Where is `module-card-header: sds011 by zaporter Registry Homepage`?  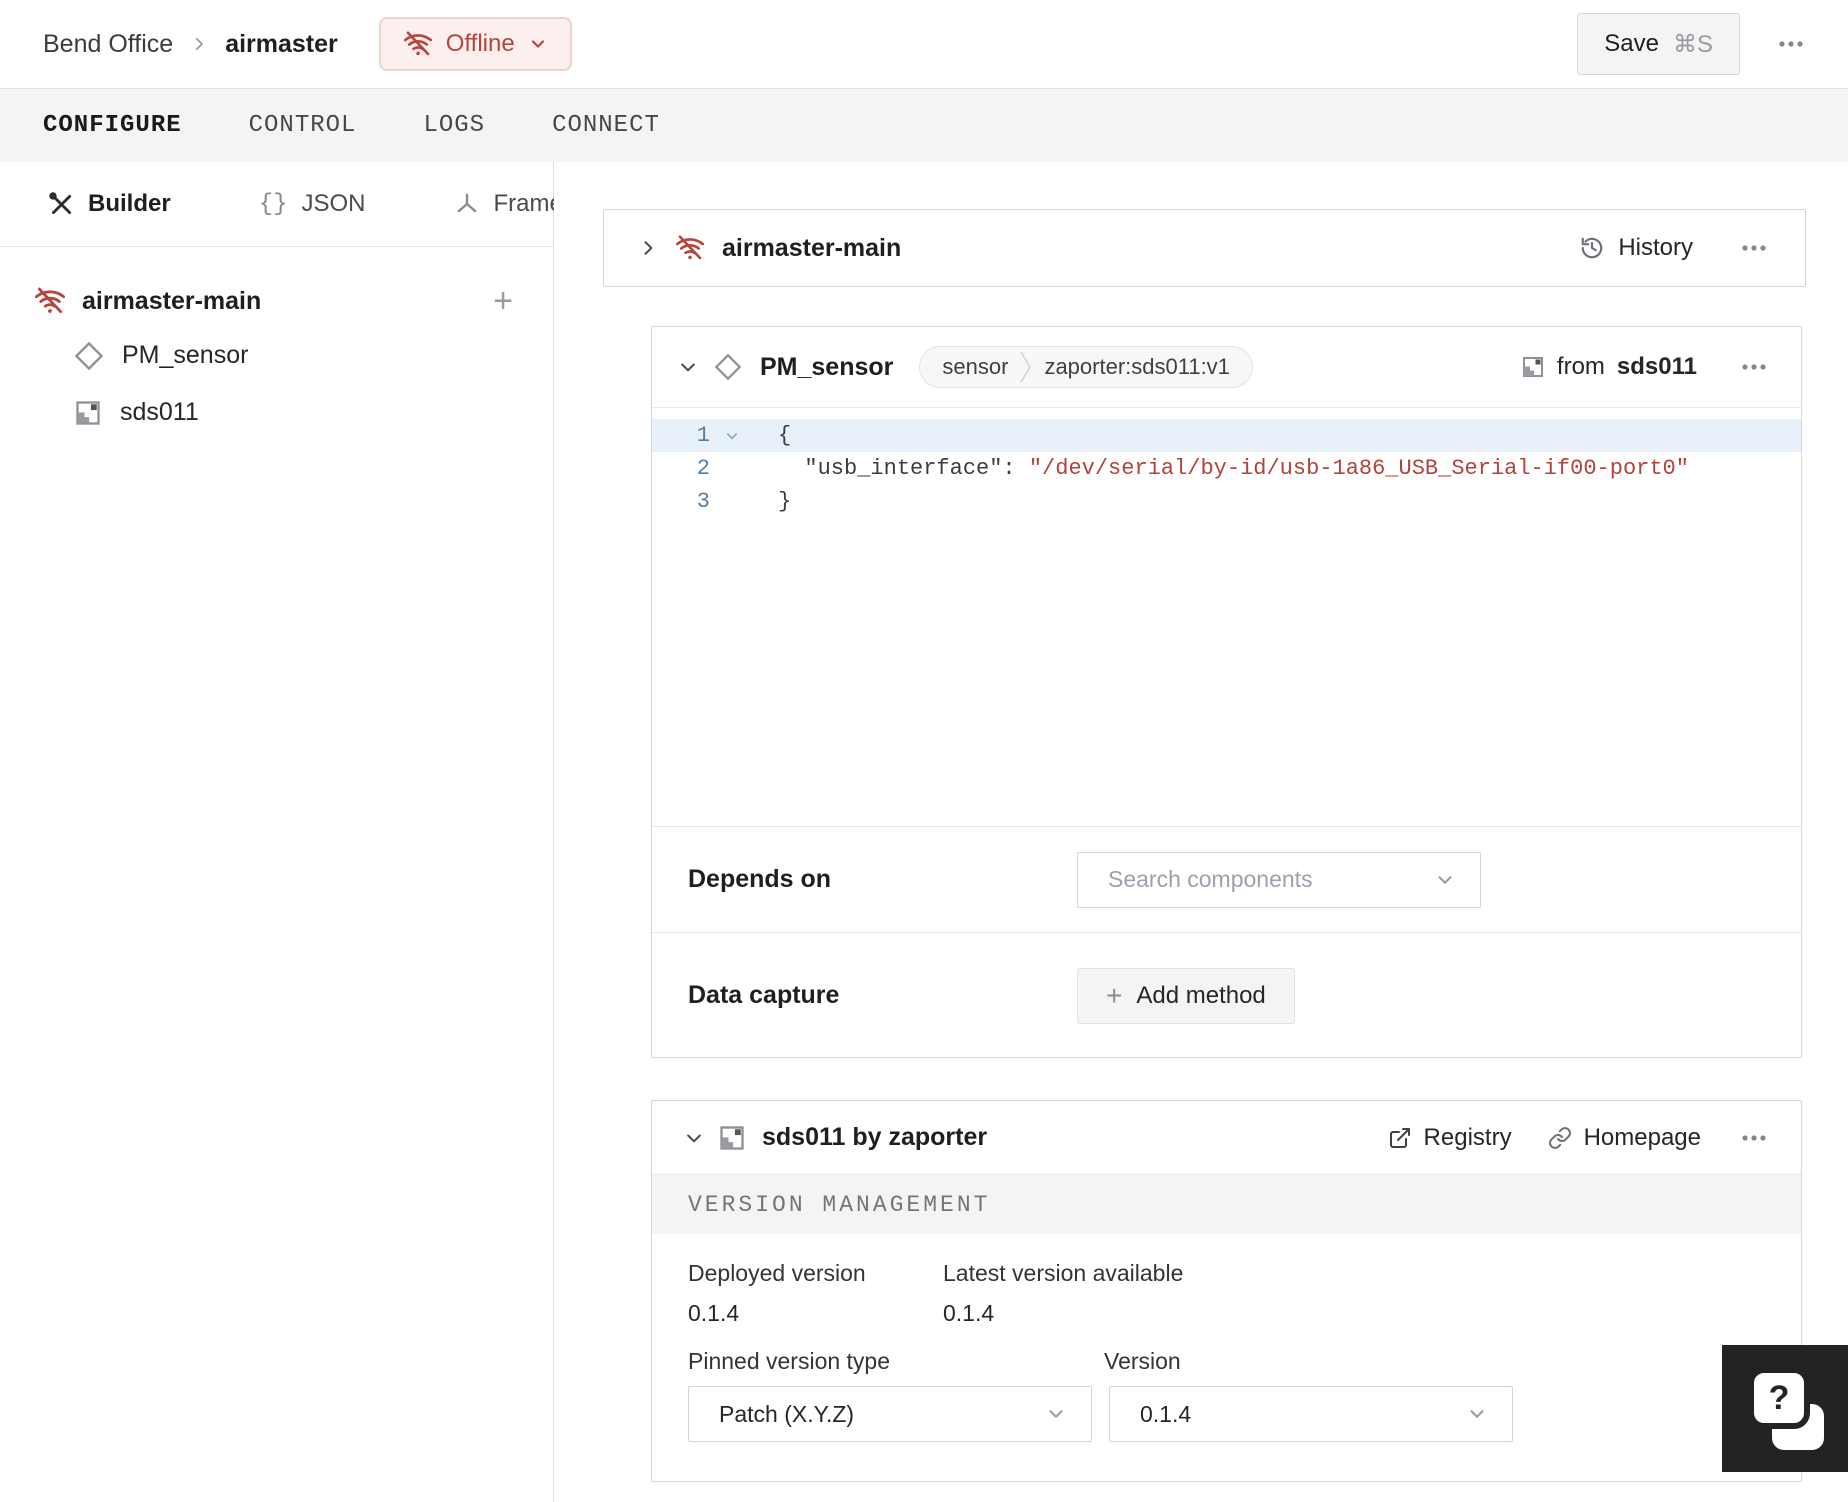 module-card-header: sds011 by zaporter Registry Homepage is located at coordinates (1226, 1137).